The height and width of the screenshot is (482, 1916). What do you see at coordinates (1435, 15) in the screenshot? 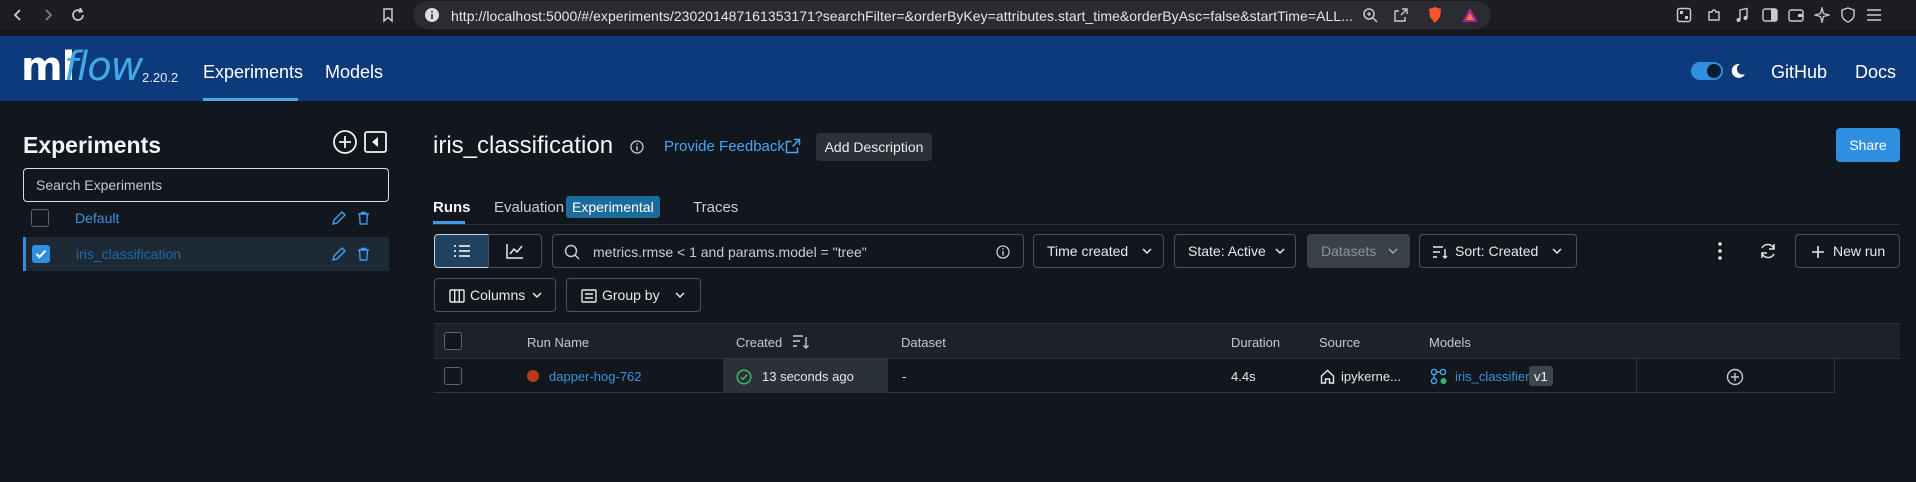
I see `brave-shield-icon` at bounding box center [1435, 15].